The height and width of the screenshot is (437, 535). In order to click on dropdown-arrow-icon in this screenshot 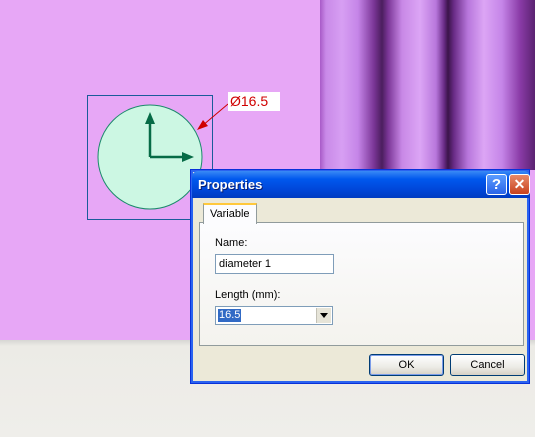, I will do `click(323, 315)`.